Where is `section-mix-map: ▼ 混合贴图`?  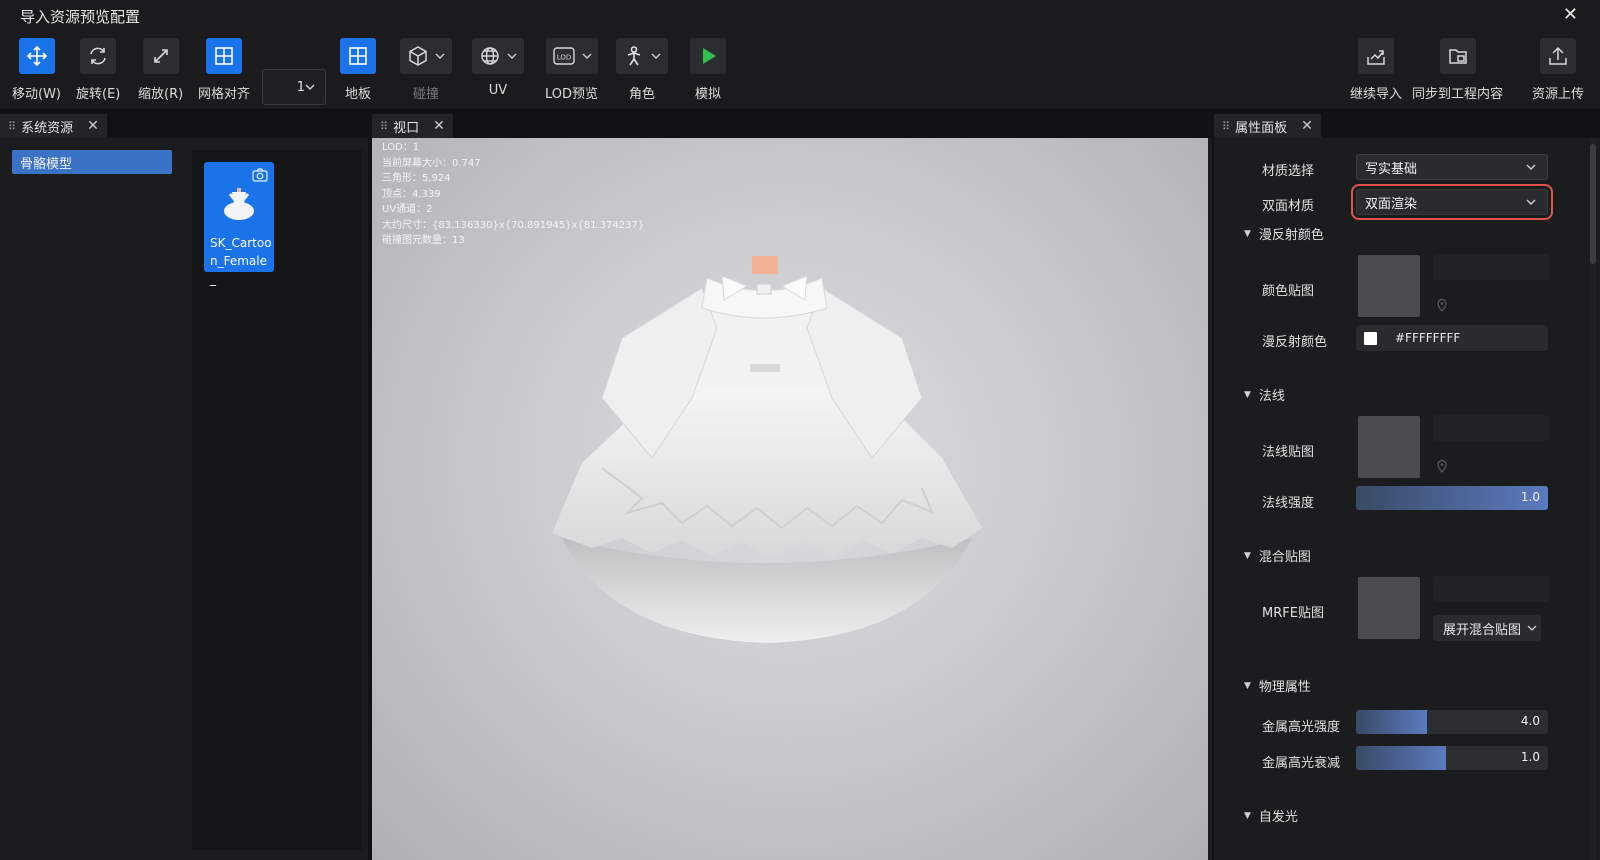
section-mix-map: ▼ 混合贴图 is located at coordinates (1277, 555).